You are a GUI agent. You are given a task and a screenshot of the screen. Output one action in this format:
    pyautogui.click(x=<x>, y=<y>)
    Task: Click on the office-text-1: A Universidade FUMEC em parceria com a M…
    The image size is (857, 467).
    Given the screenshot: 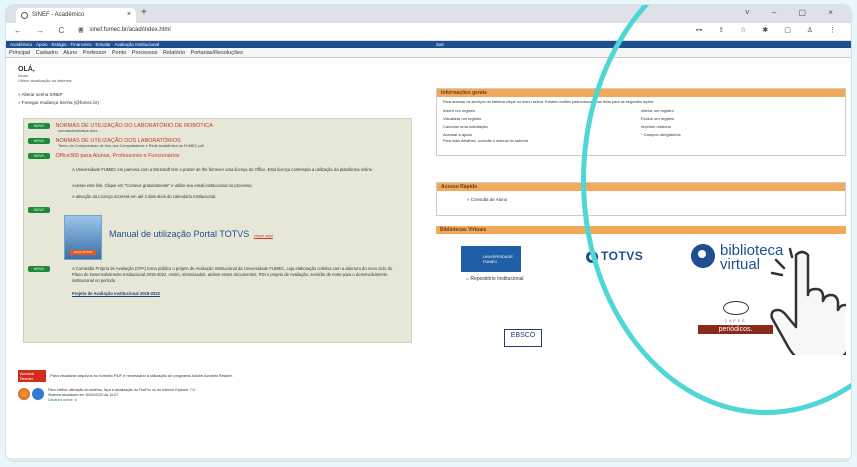 What is the action you would take?
    pyautogui.click(x=223, y=169)
    